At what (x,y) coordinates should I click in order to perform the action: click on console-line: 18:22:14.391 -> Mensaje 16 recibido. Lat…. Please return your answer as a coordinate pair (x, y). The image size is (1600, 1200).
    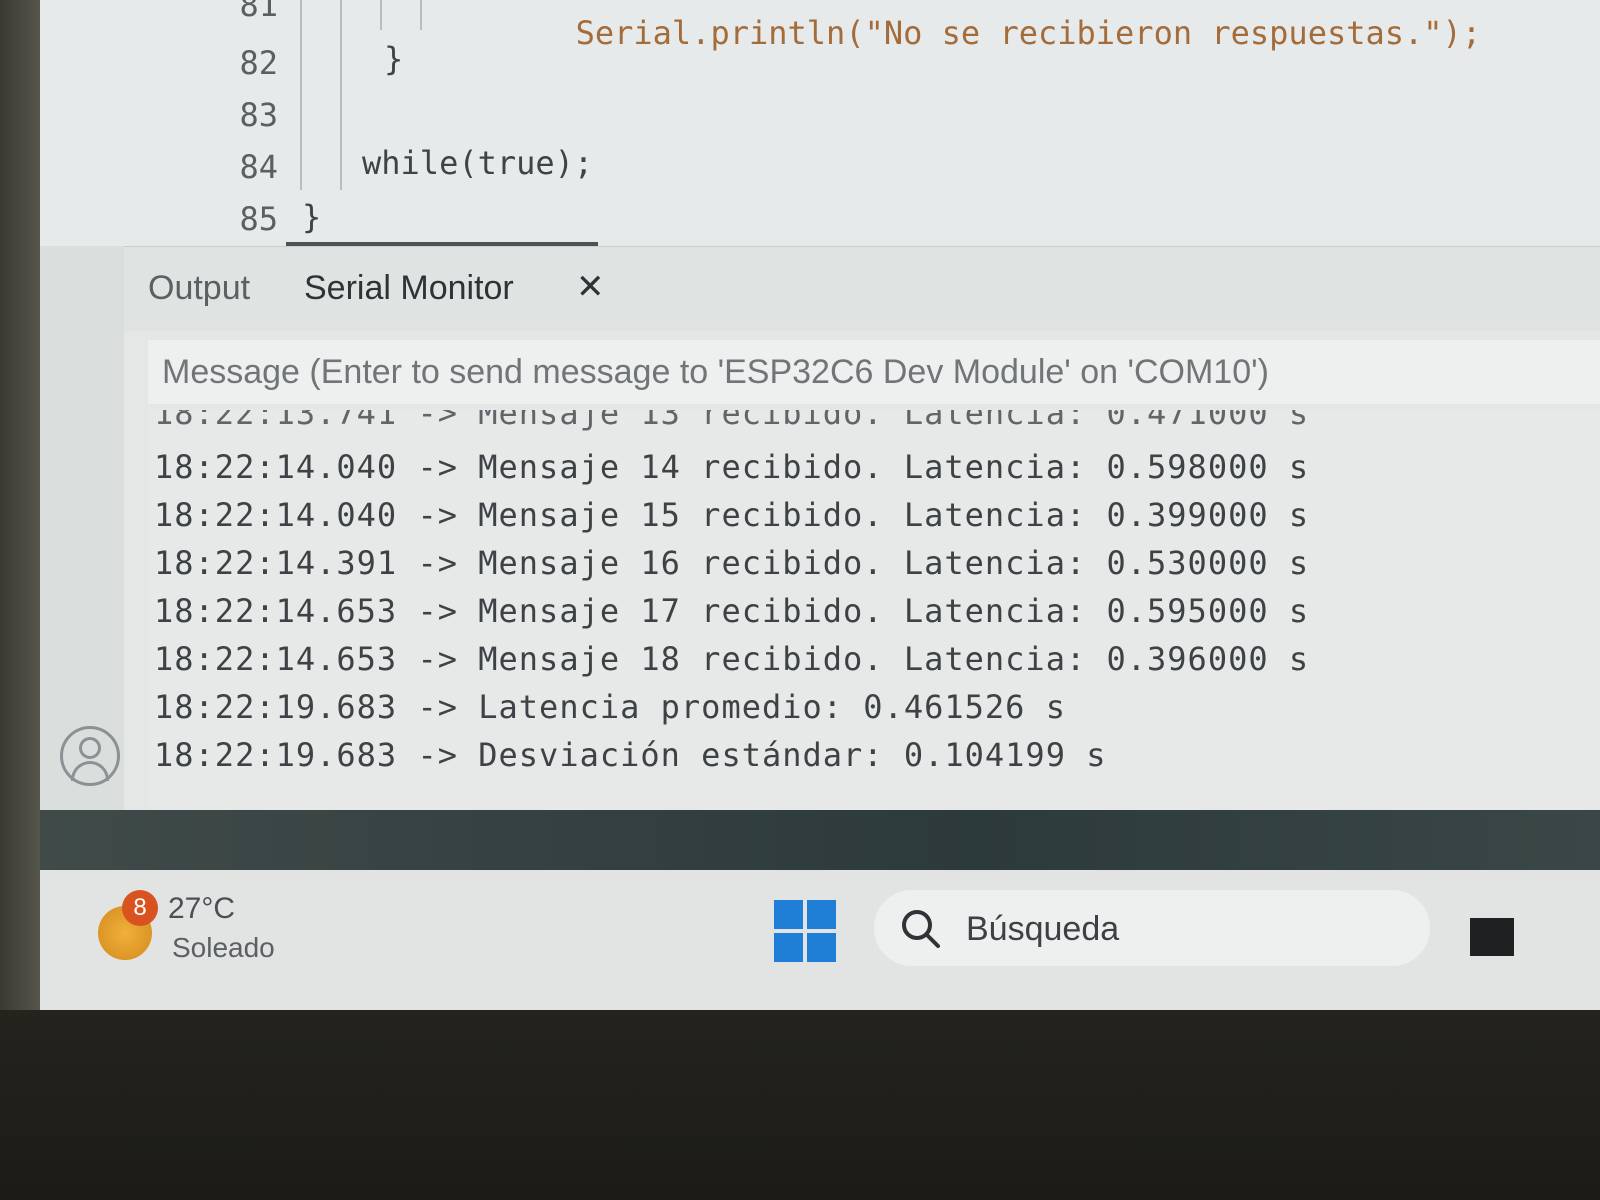
    Looking at the image, I should click on (732, 563).